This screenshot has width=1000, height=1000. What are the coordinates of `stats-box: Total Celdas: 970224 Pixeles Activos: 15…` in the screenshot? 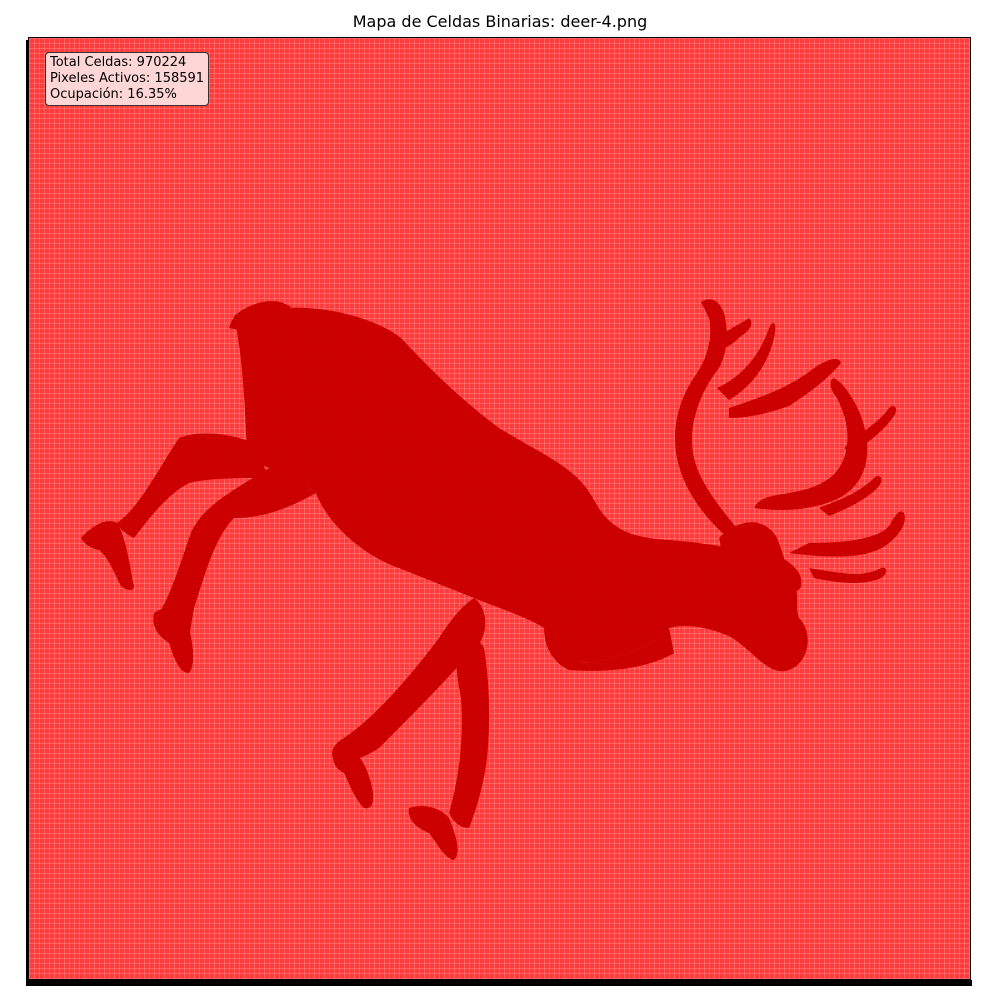 It's located at (127, 79).